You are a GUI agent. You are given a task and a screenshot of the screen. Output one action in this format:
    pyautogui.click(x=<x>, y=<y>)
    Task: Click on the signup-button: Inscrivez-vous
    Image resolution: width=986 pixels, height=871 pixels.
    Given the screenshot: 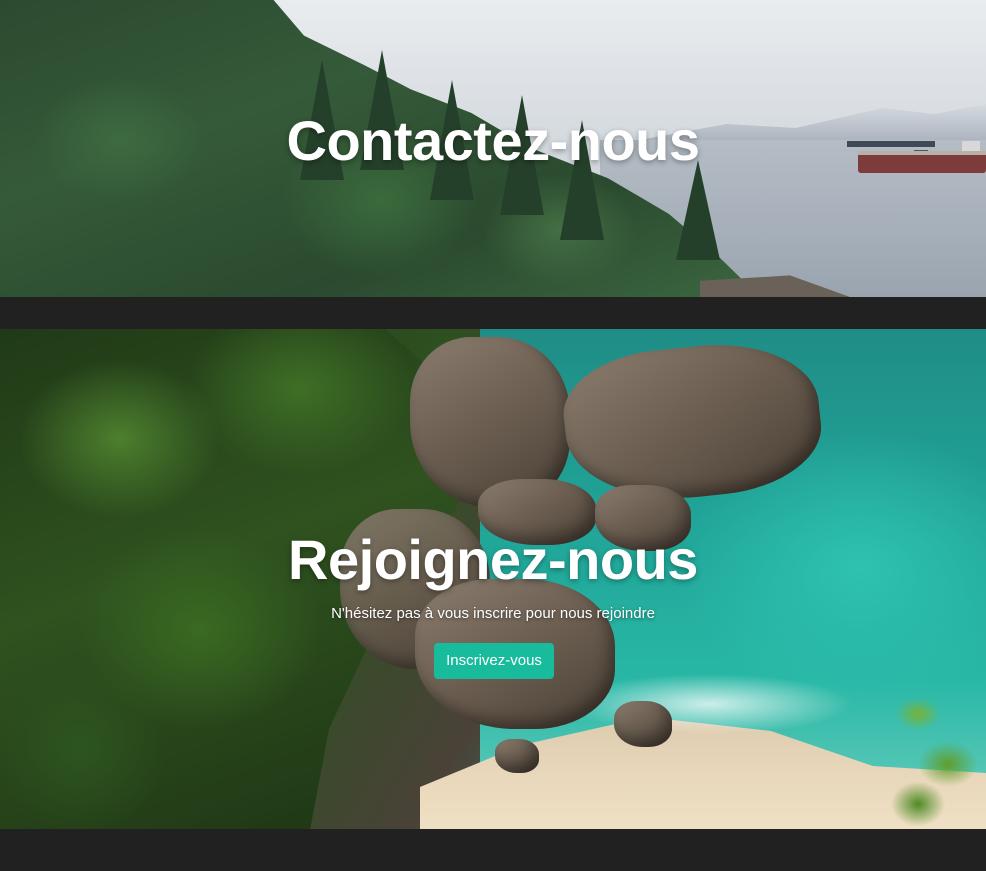 What is the action you would take?
    pyautogui.click(x=494, y=661)
    